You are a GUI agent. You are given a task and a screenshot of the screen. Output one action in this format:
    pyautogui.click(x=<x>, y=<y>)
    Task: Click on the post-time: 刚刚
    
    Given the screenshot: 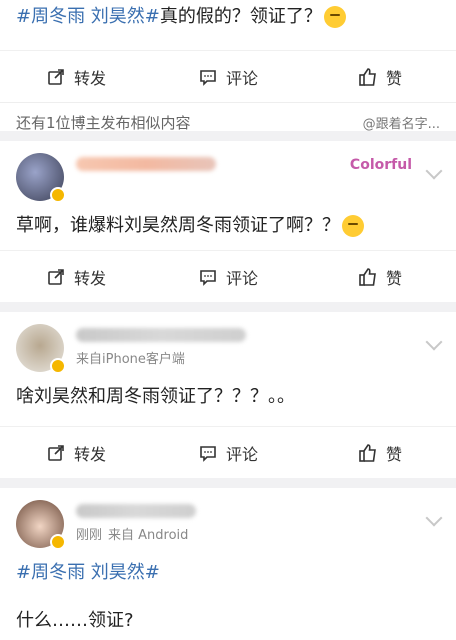 What is the action you would take?
    pyautogui.click(x=89, y=535)
    